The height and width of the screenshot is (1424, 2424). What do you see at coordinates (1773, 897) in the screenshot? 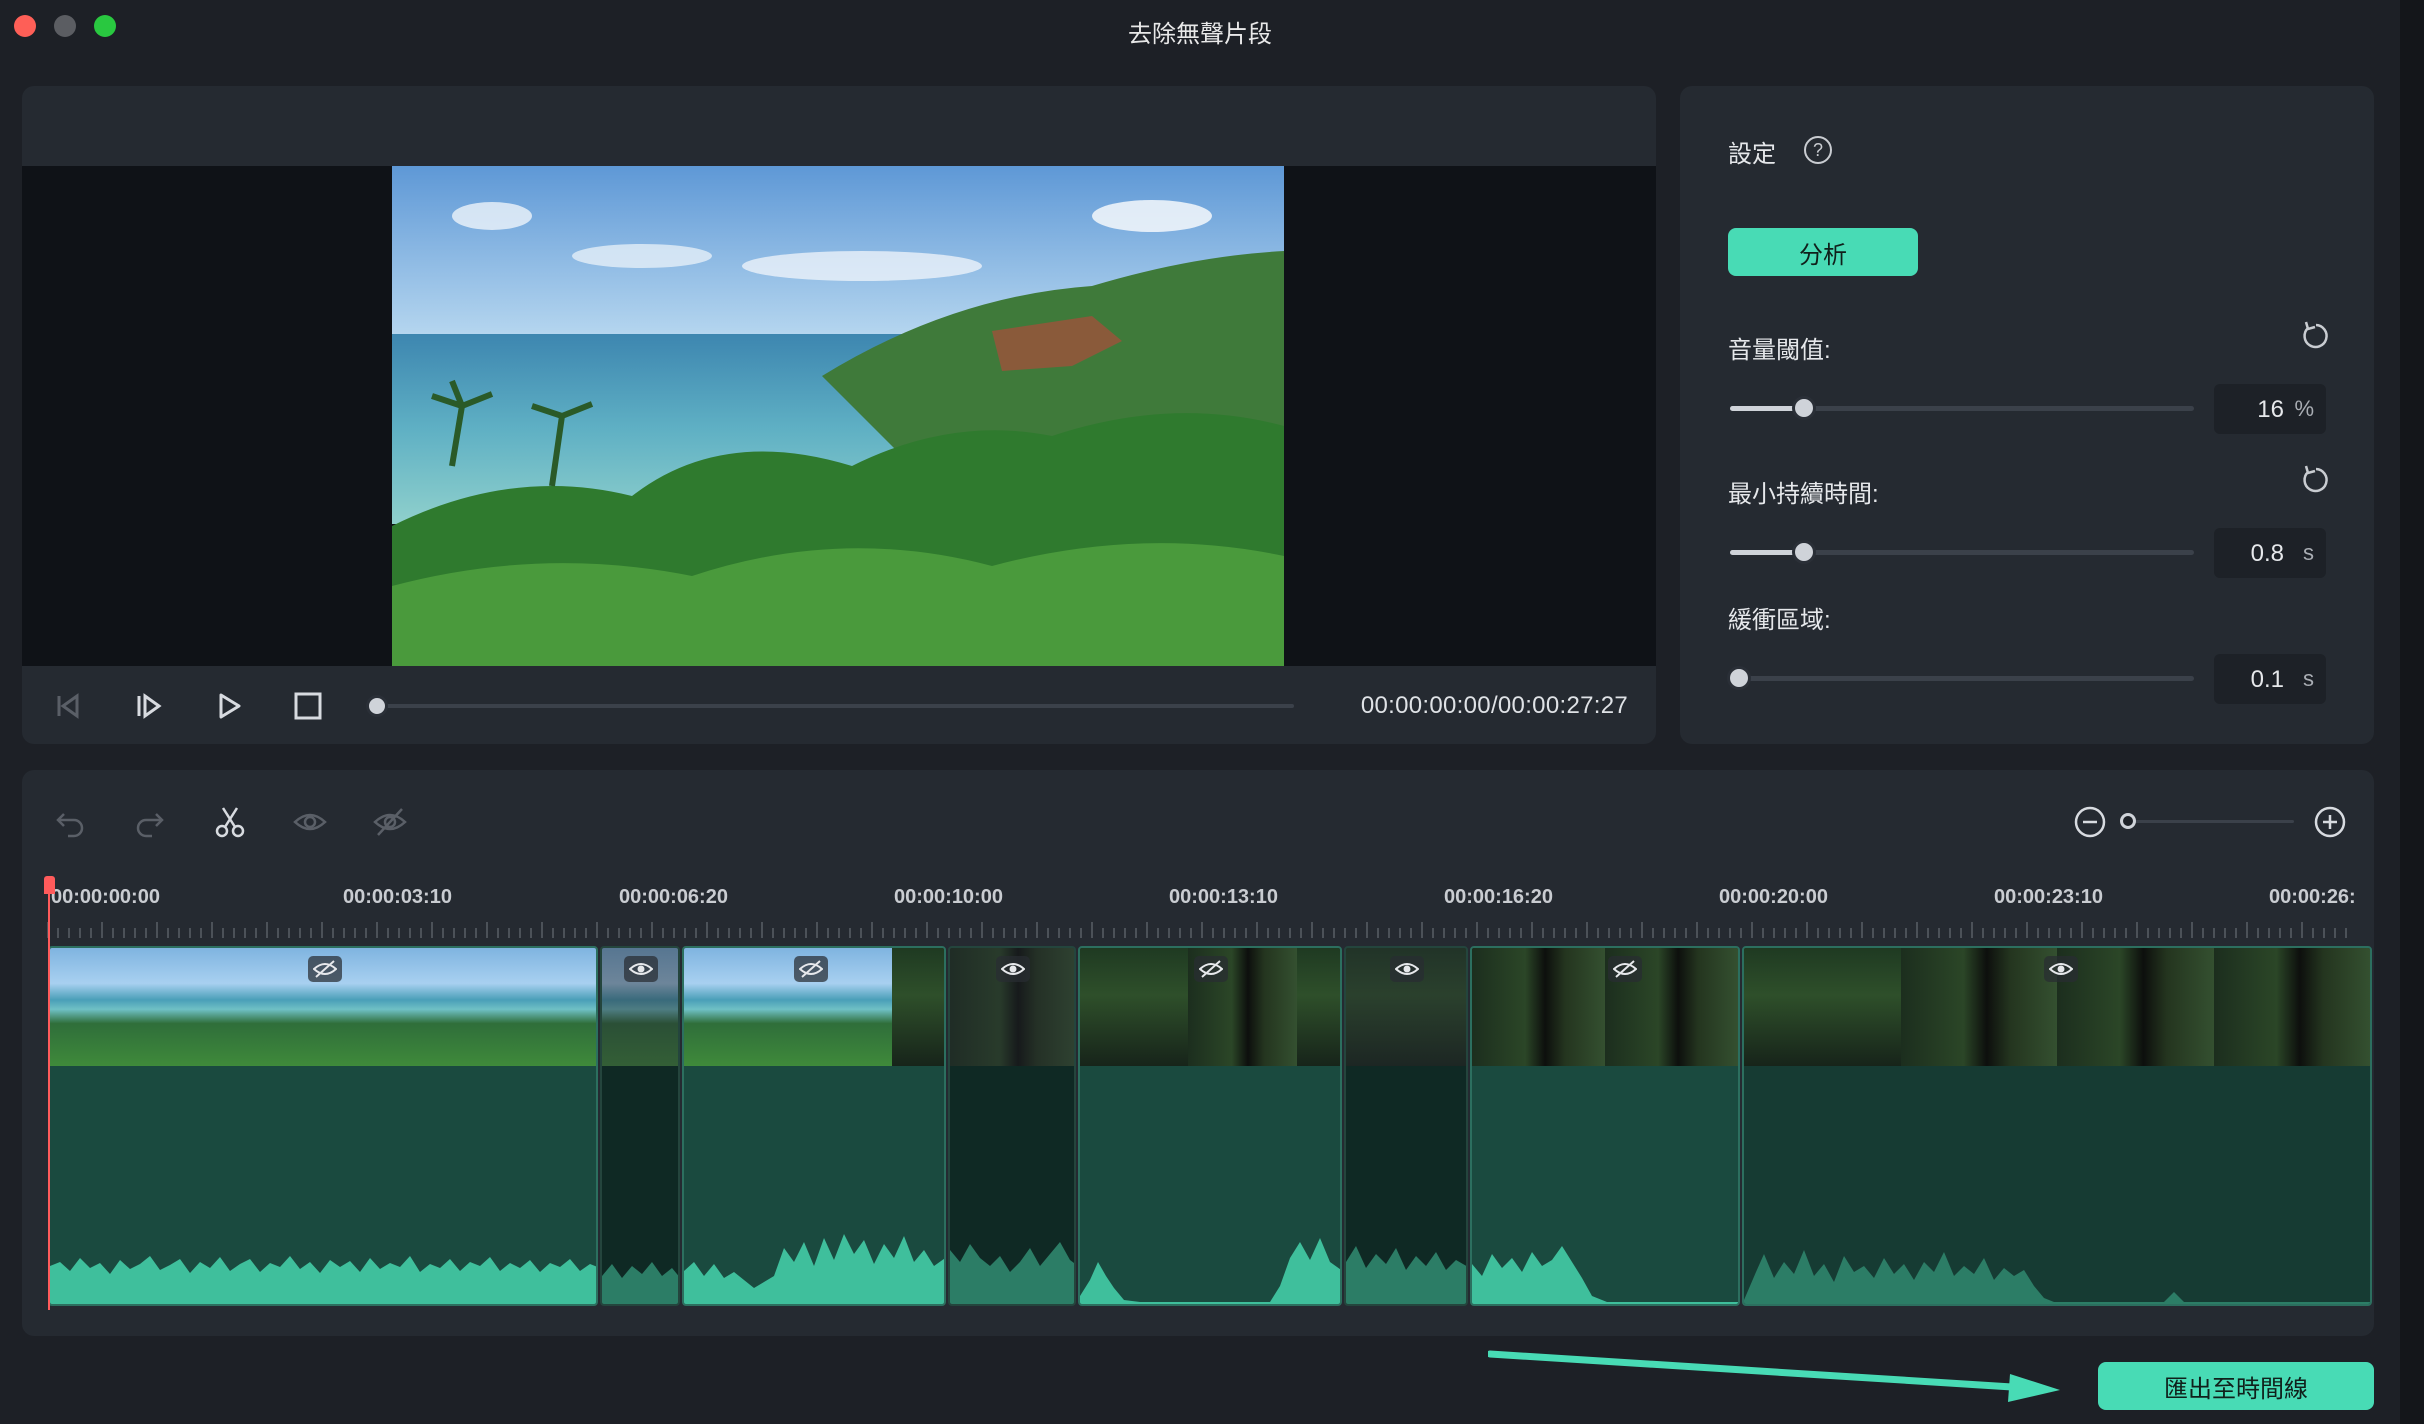
I see `ruler-label: 00:00:20:00` at bounding box center [1773, 897].